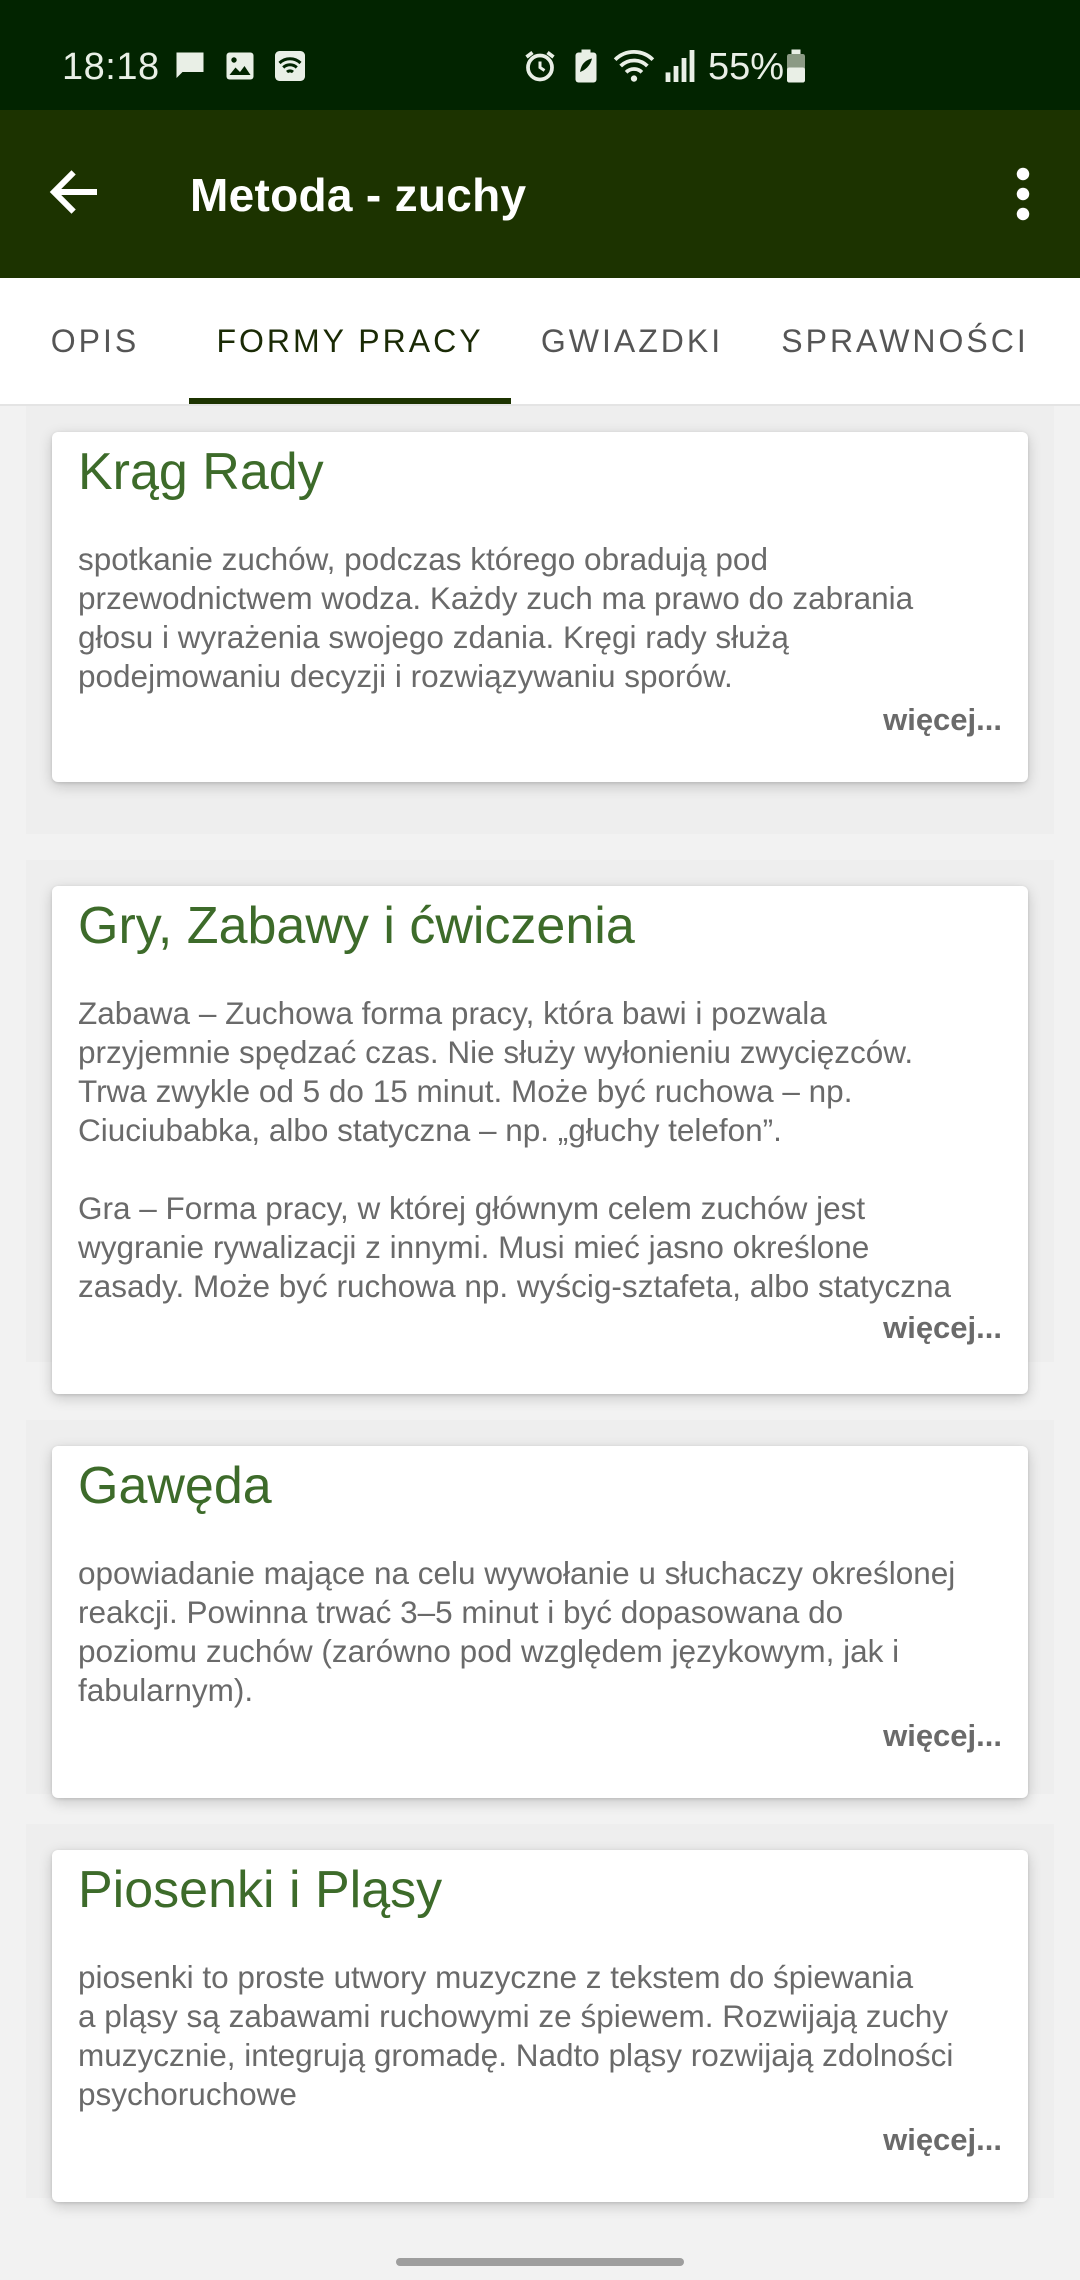  I want to click on home-handle, so click(540, 2262).